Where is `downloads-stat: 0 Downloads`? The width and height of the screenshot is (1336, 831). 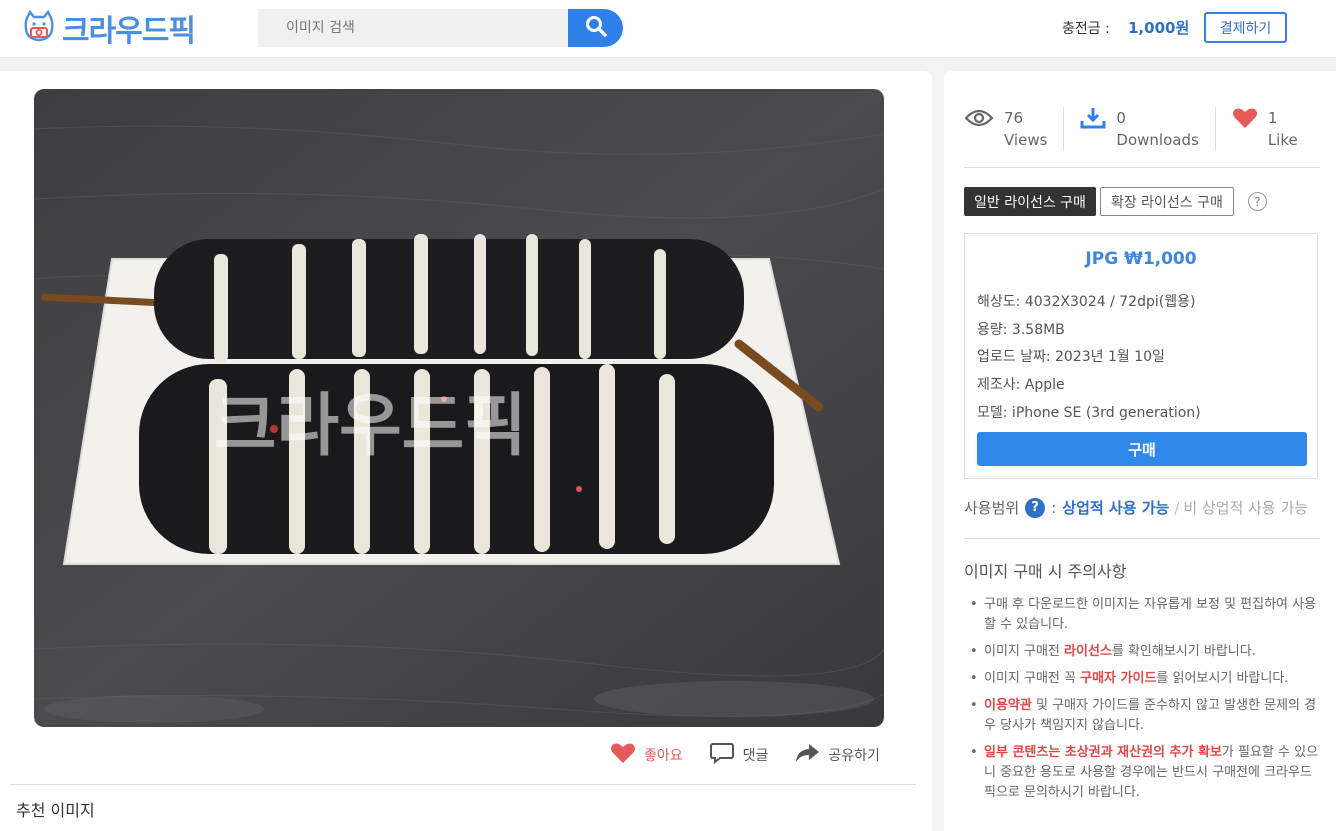
downloads-stat: 0 Downloads is located at coordinates (1139, 132).